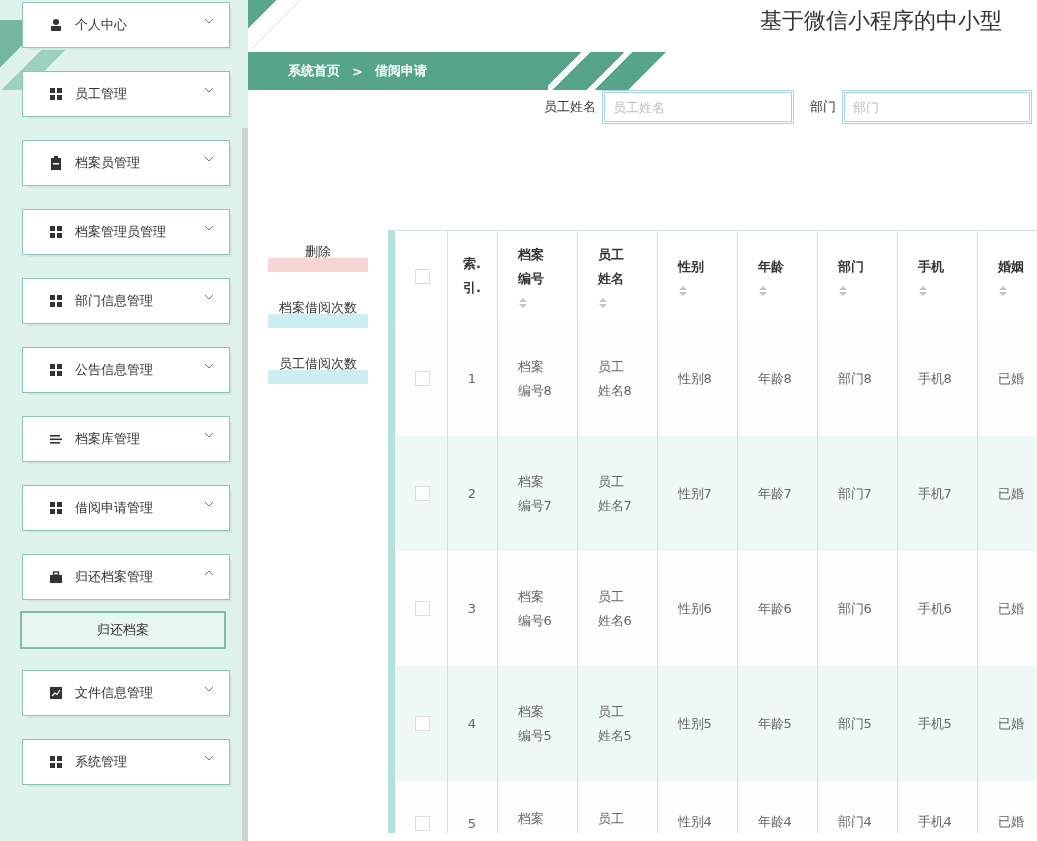 The image size is (1037, 841). I want to click on person-icon, so click(56, 25).